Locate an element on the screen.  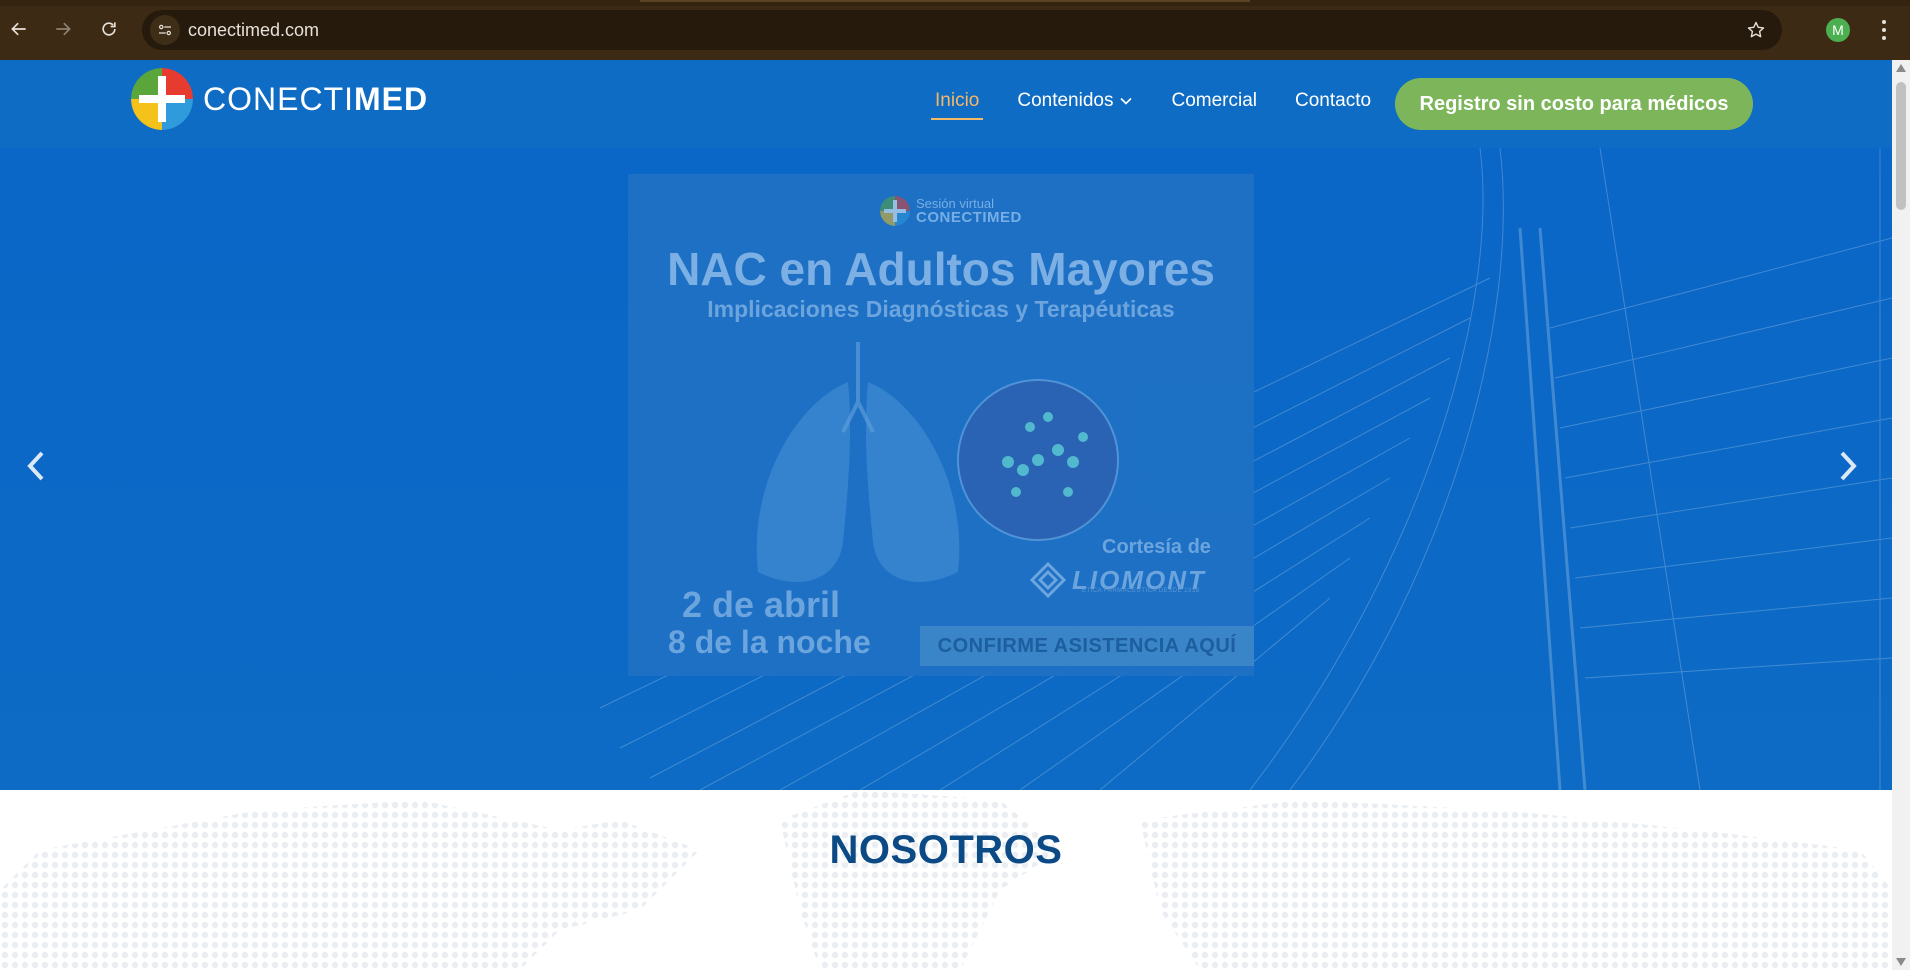
slider-prev-button is located at coordinates (36, 466).